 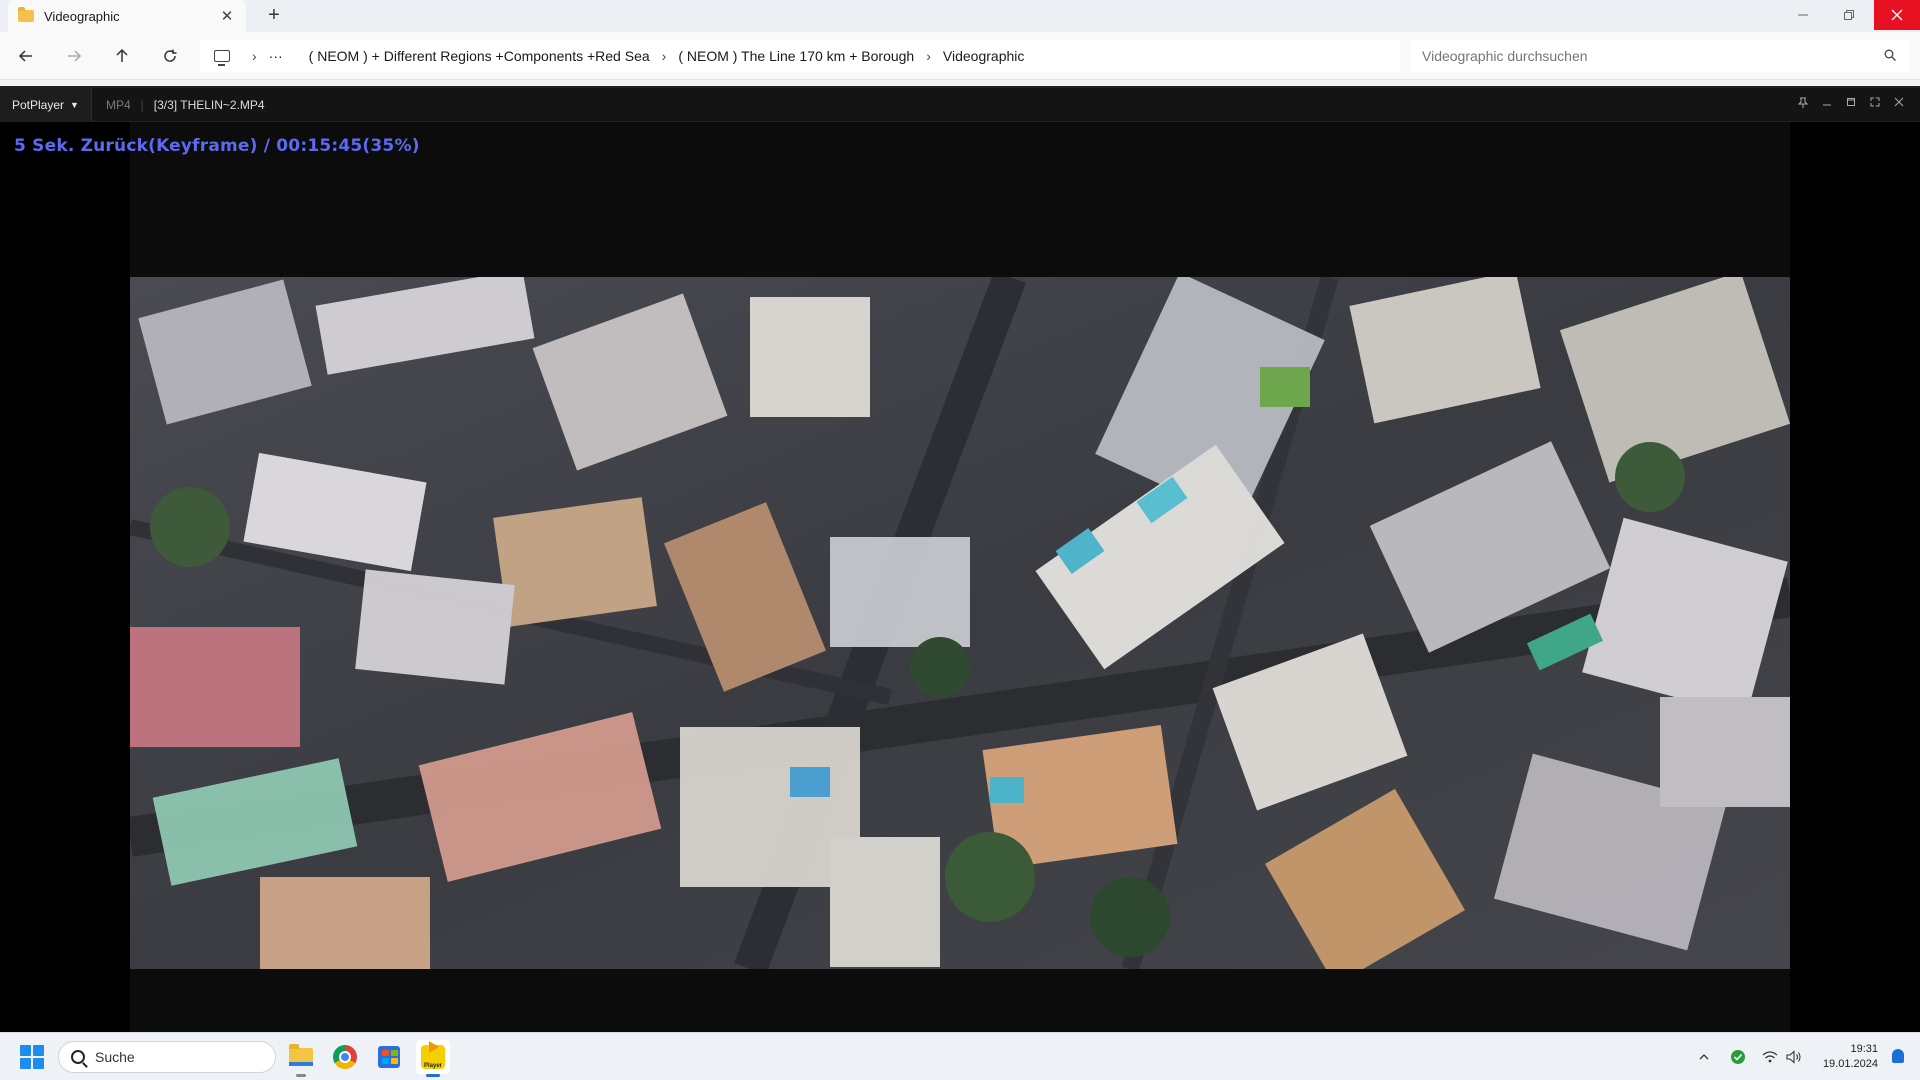 I want to click on potplayer-menu-button: PotPlayer ▼, so click(x=46, y=104).